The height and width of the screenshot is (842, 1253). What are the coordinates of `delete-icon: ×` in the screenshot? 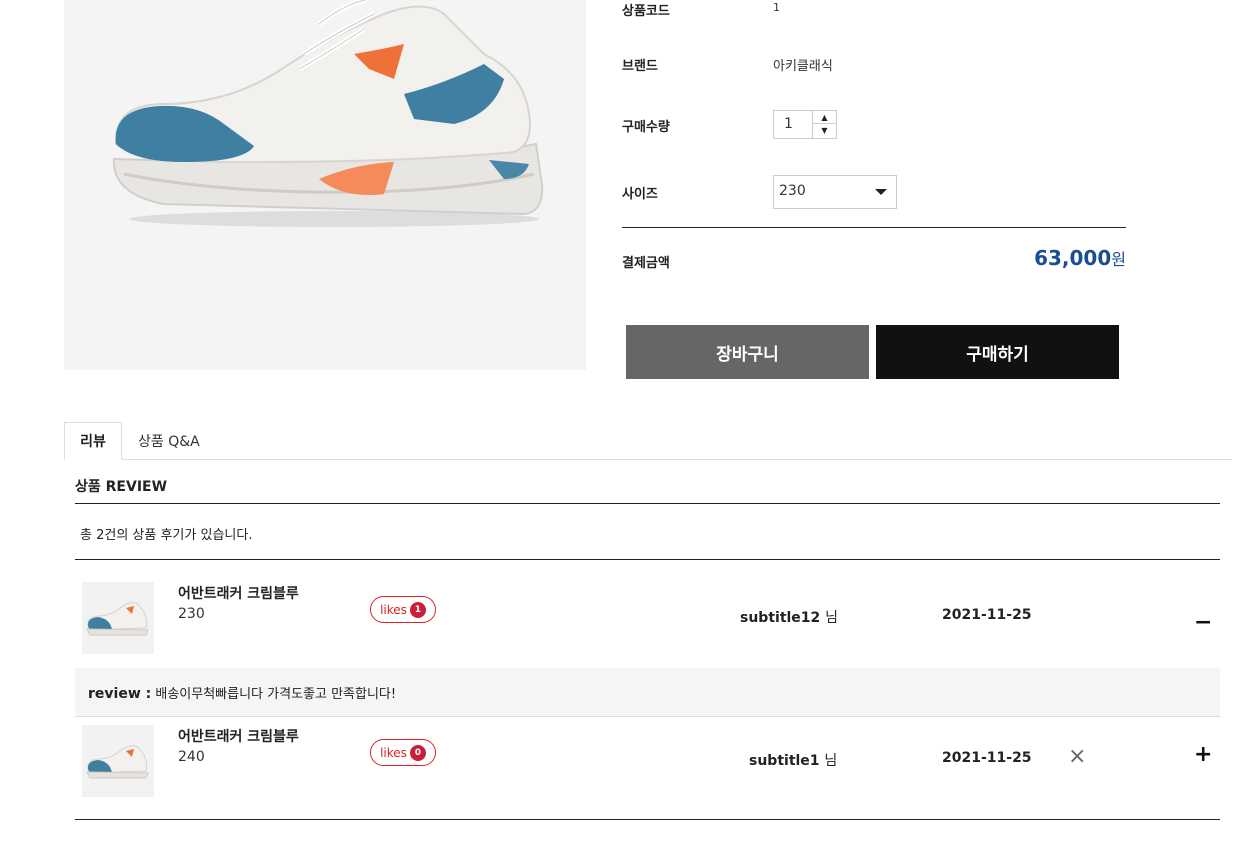 It's located at (1077, 756).